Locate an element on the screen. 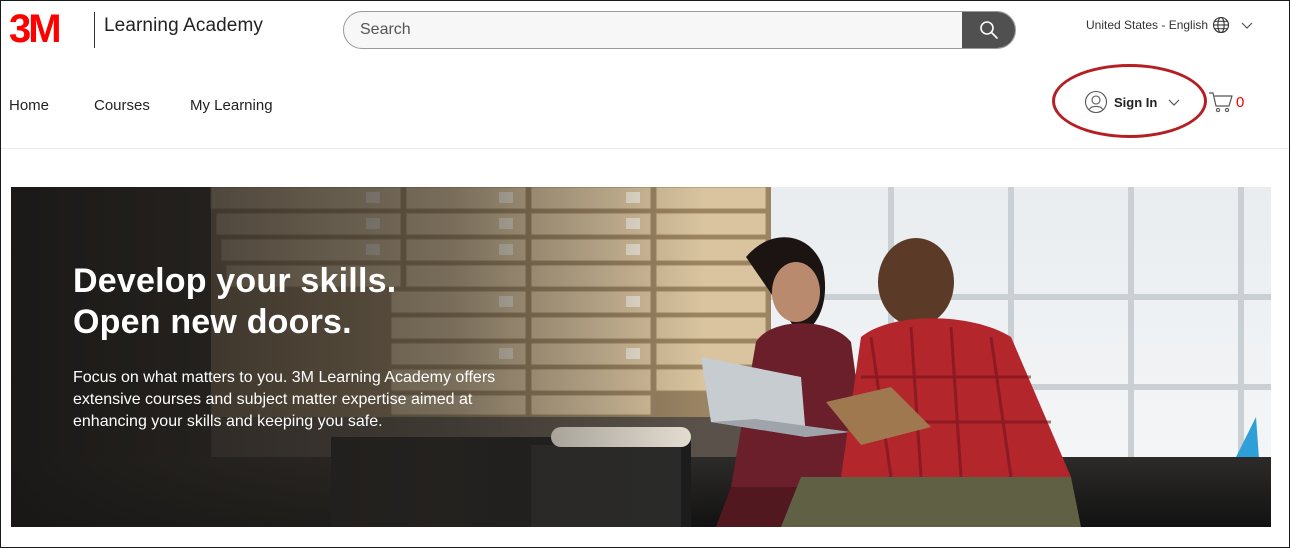 This screenshot has width=1290, height=548. locale-label: United States - English is located at coordinates (1147, 25).